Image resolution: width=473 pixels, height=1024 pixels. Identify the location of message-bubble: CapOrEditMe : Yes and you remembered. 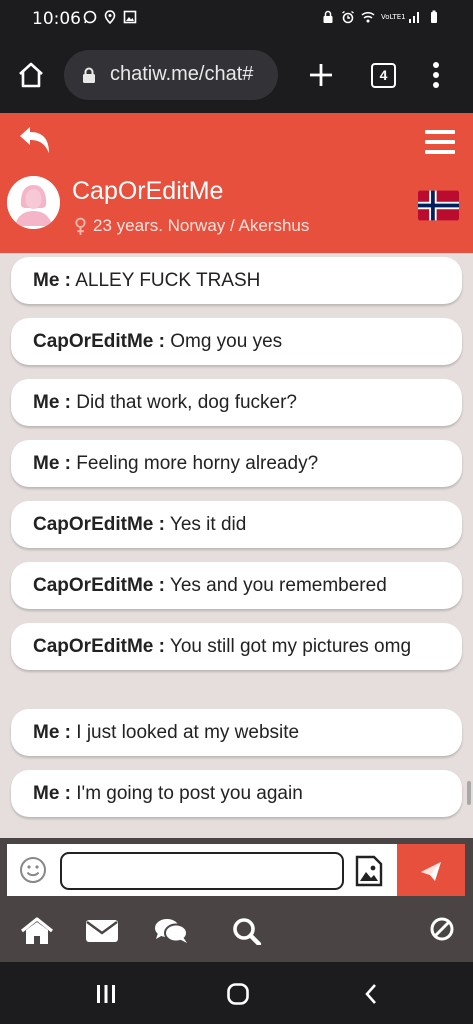
(236, 585).